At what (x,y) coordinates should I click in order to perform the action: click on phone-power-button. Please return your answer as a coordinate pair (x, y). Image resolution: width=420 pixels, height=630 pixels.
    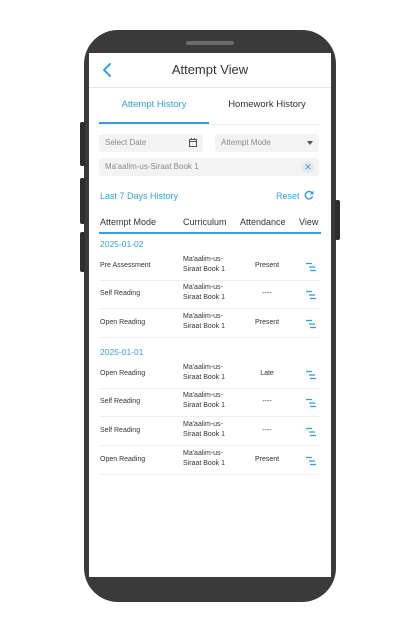
    Looking at the image, I should click on (337, 220).